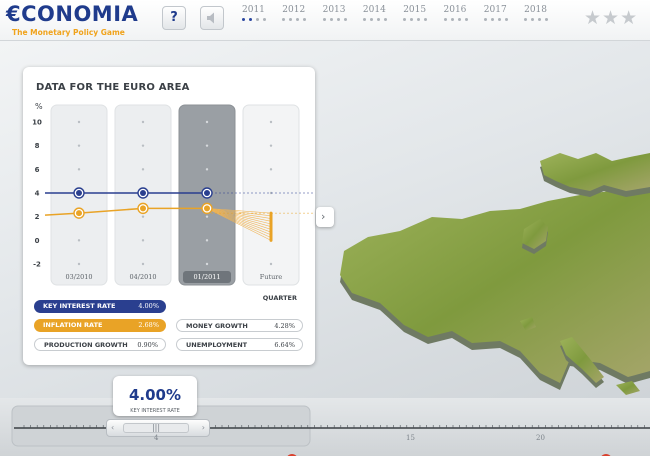 This screenshot has width=650, height=456. I want to click on speaker-icon, so click(210, 18).